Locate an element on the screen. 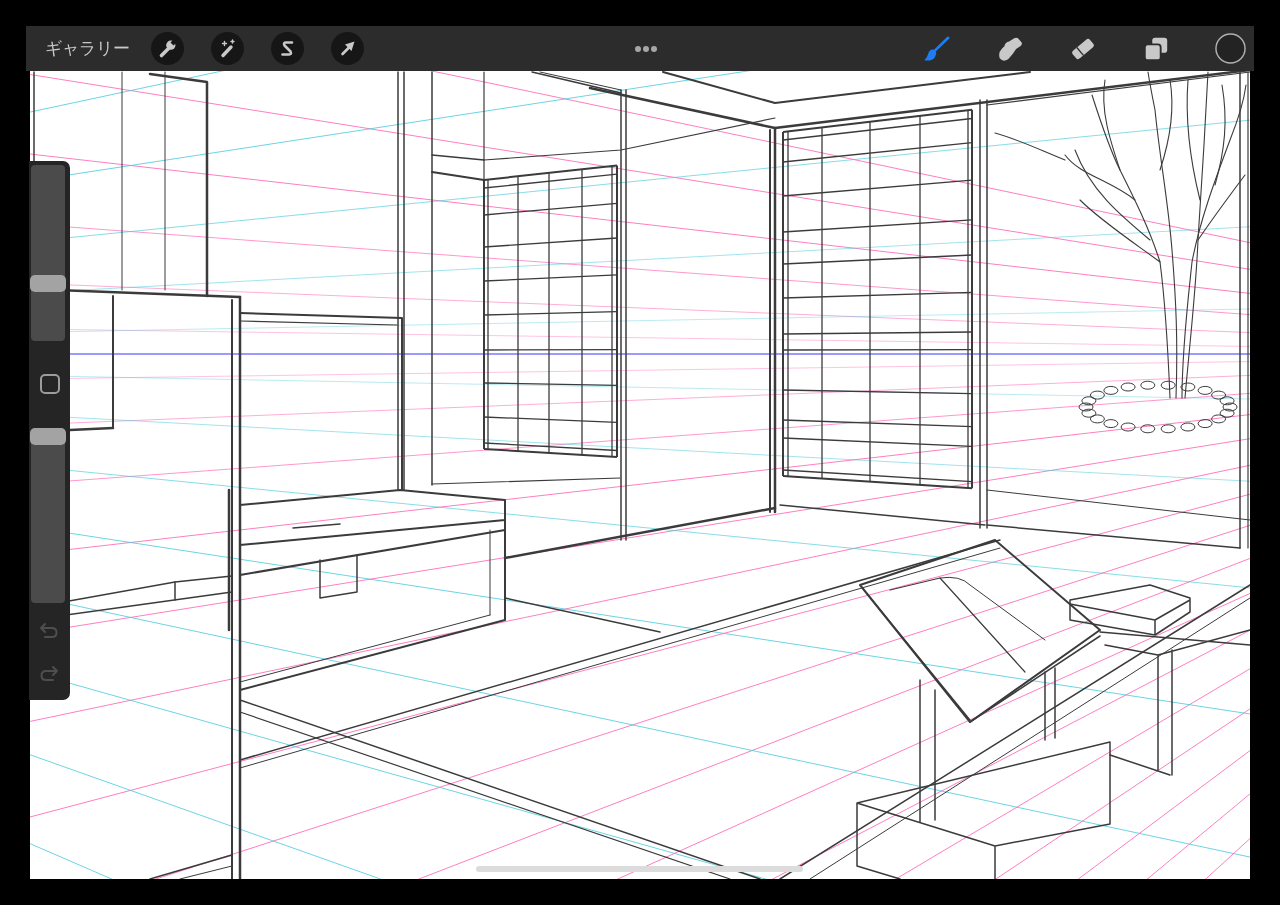 The width and height of the screenshot is (1280, 905). wrench-icon is located at coordinates (167, 48).